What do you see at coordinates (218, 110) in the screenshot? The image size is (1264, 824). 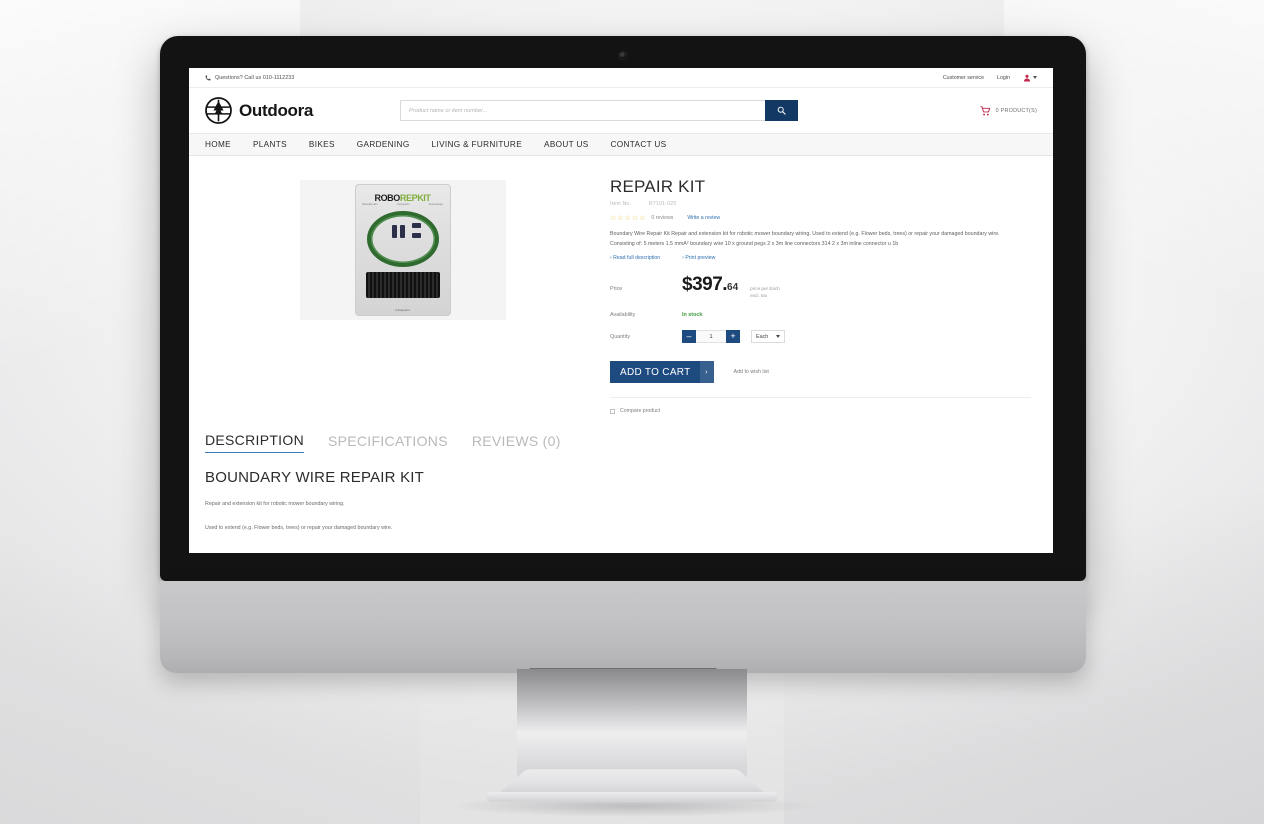 I see `outdoora-logo-icon` at bounding box center [218, 110].